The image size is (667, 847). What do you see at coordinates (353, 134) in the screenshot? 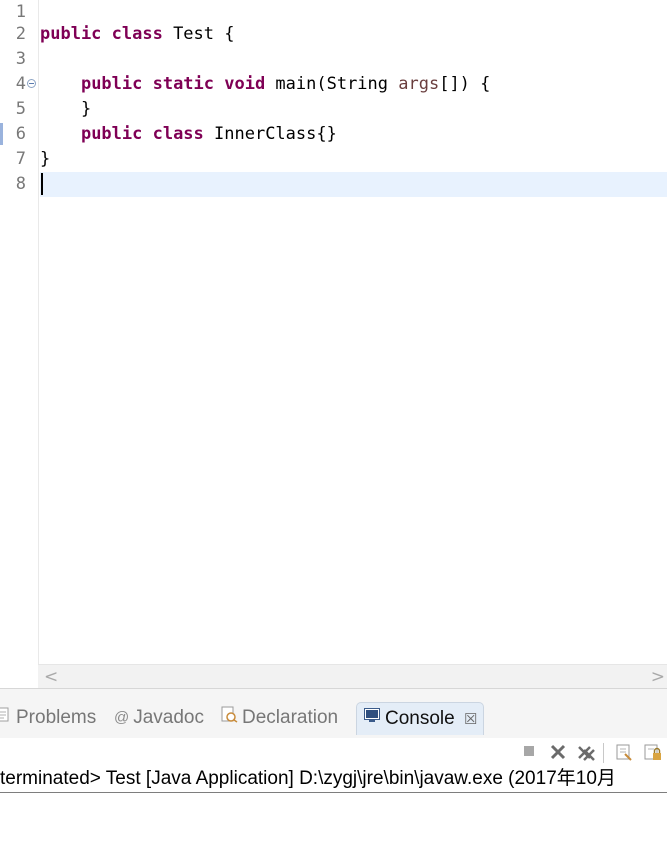
I see `code-line-6: public class InnerClass{}` at bounding box center [353, 134].